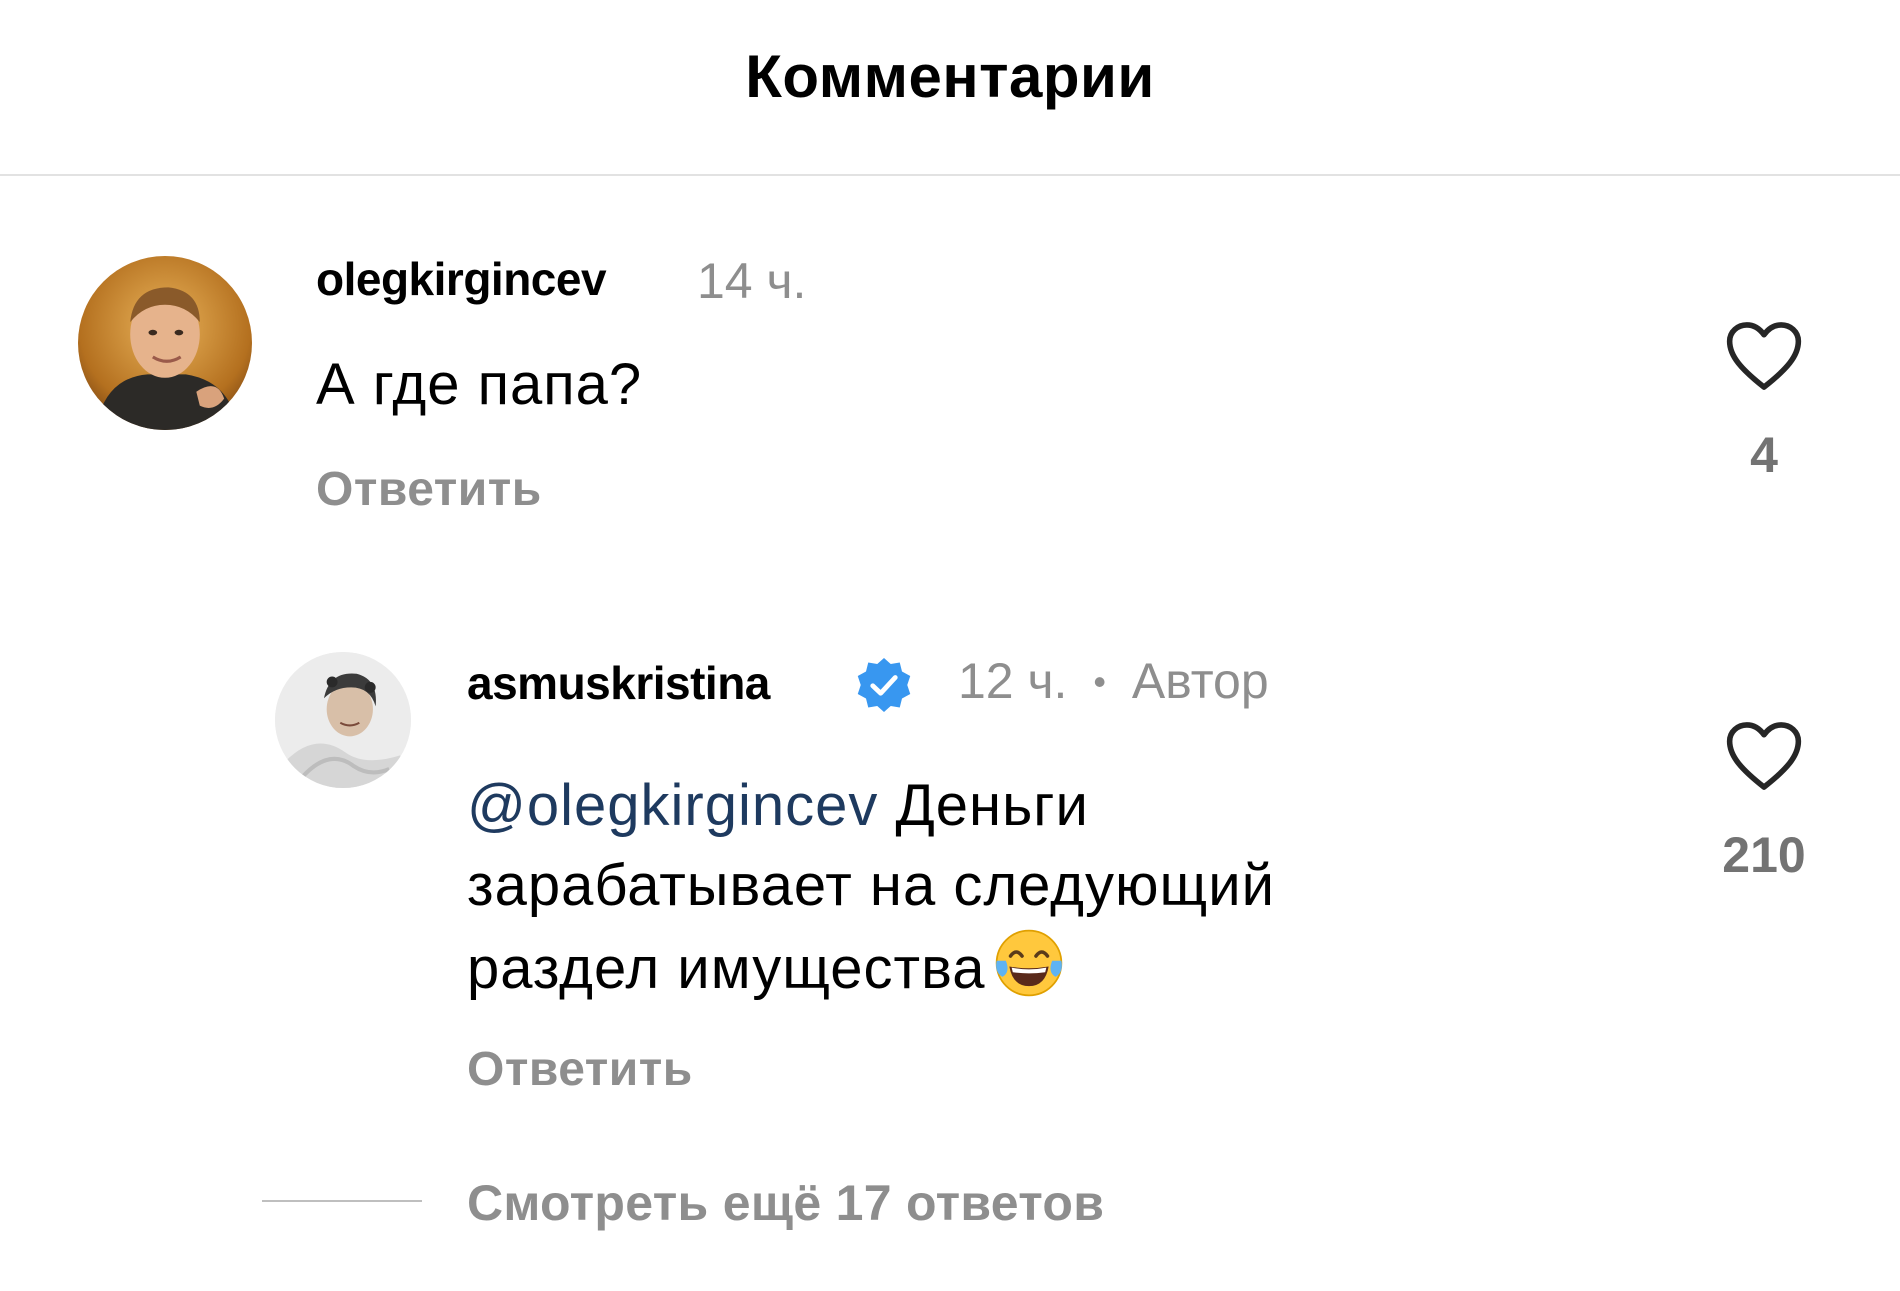 Image resolution: width=1900 pixels, height=1291 pixels. What do you see at coordinates (983, 805) in the screenshot?
I see `reply-text-segment: Деньги` at bounding box center [983, 805].